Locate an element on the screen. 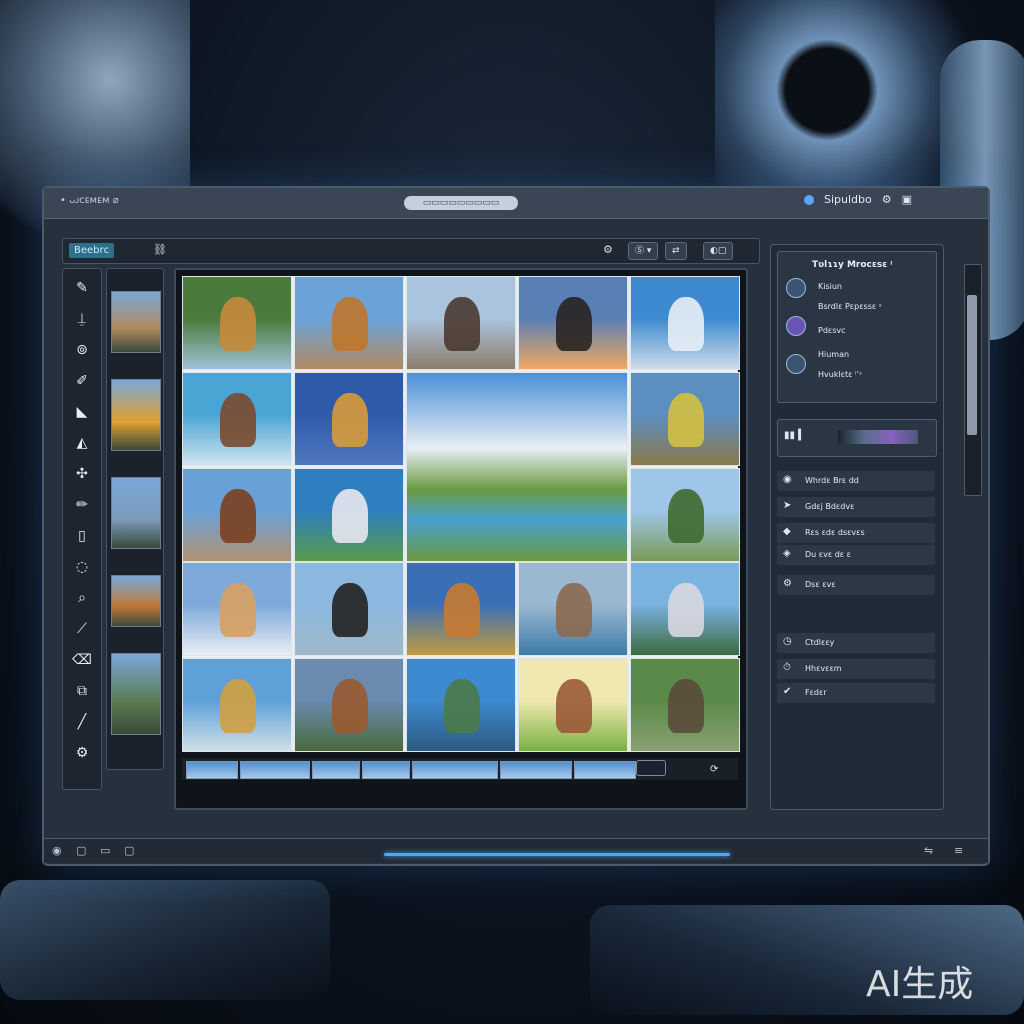 The image size is (1024, 1024). app-badge: Beebrᴄ is located at coordinates (92, 250).